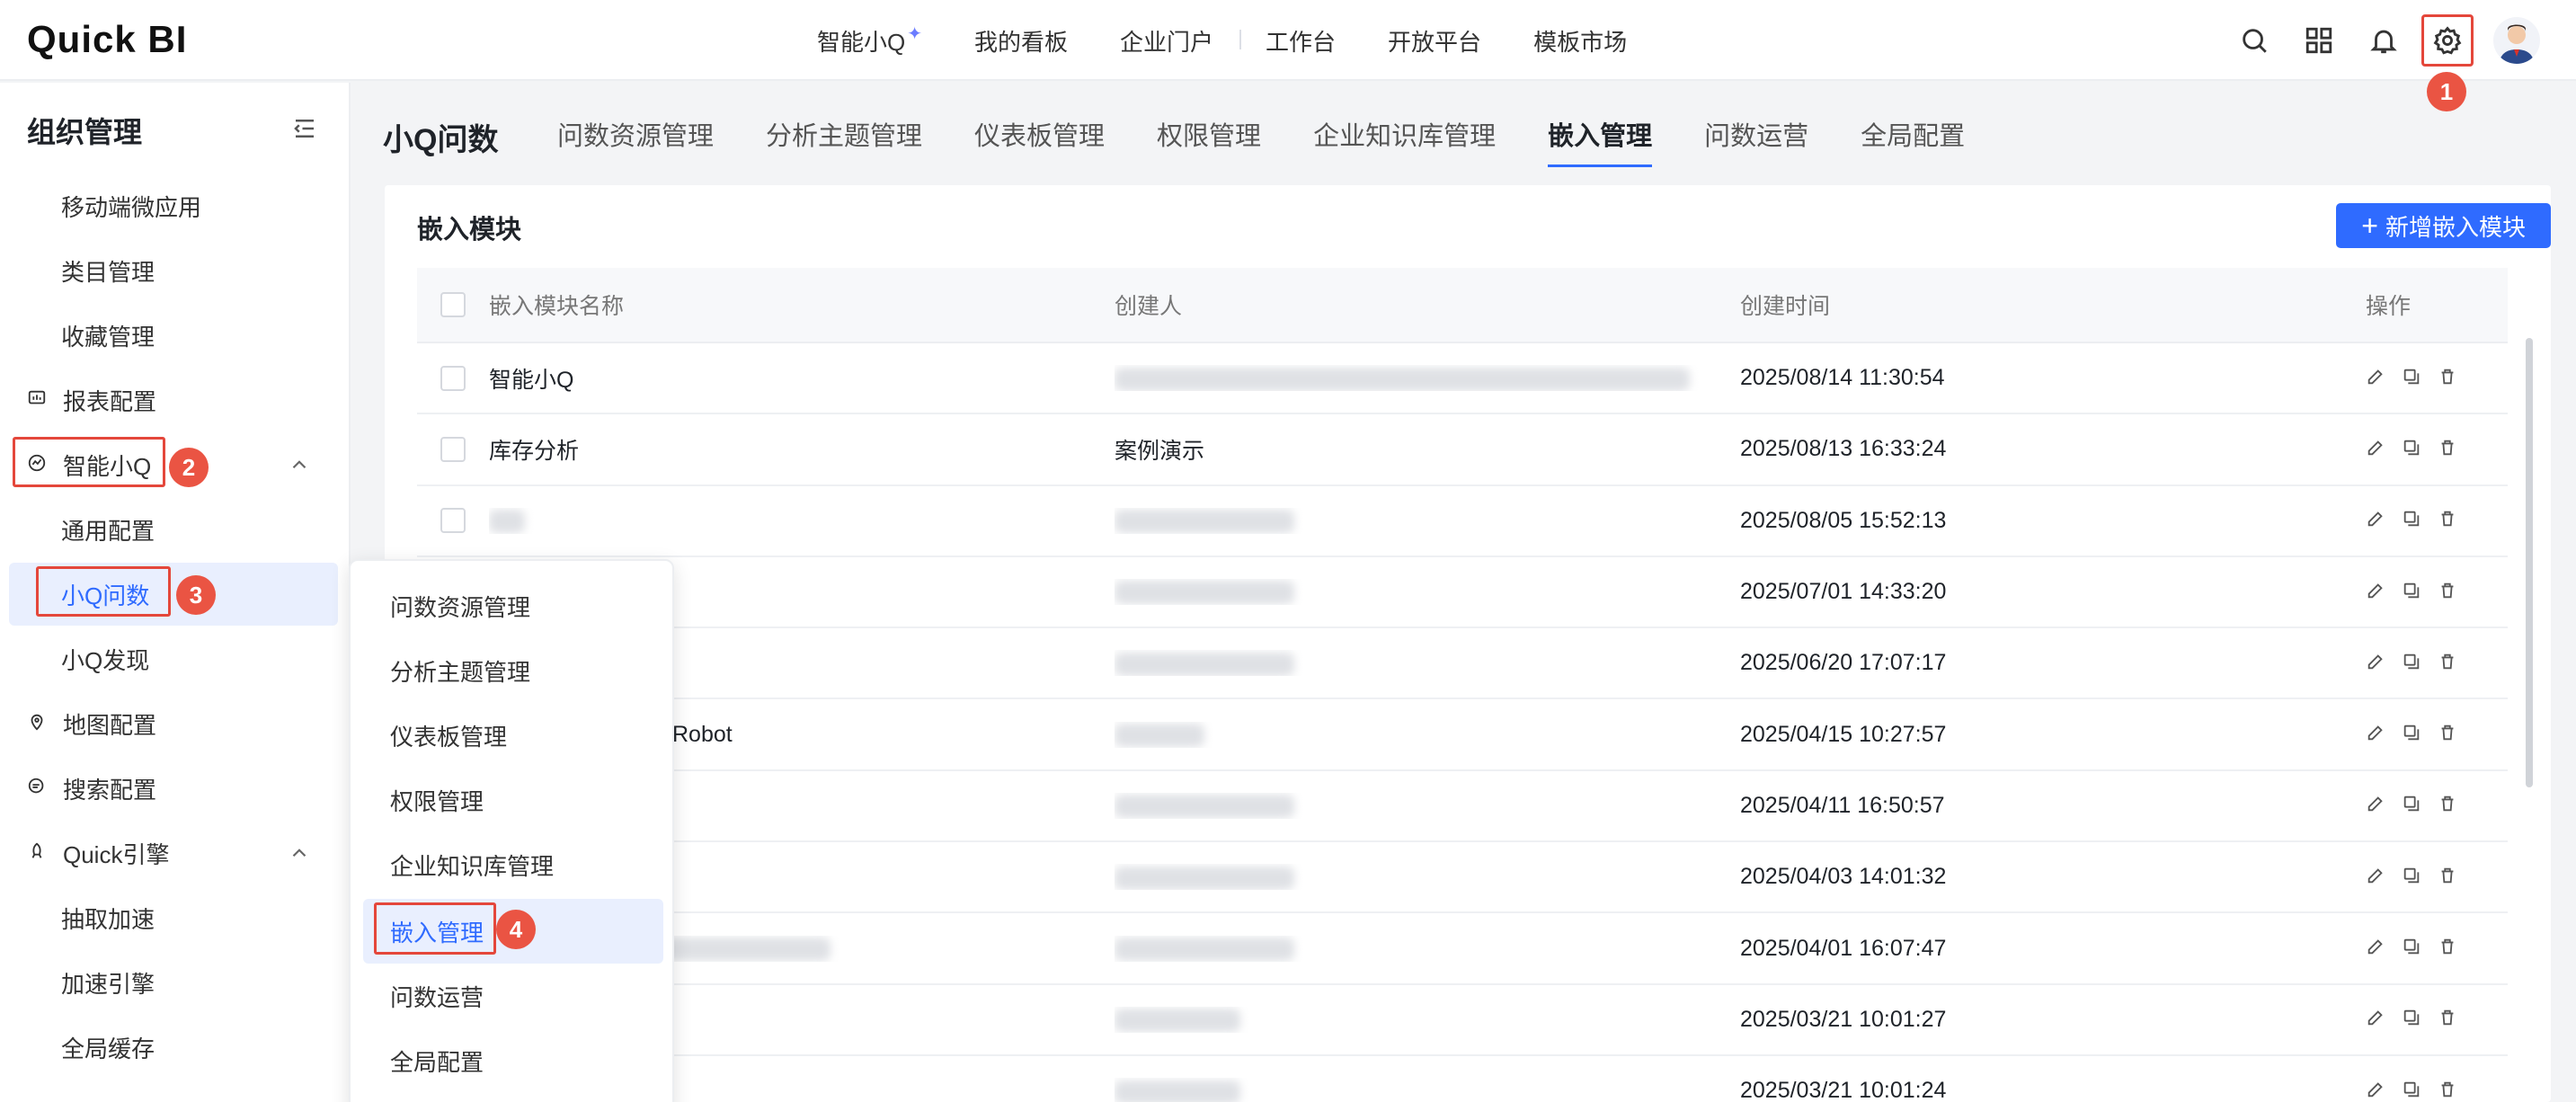 The width and height of the screenshot is (2576, 1102). What do you see at coordinates (1580, 41) in the screenshot?
I see `nav-item-template-market: 模板市场` at bounding box center [1580, 41].